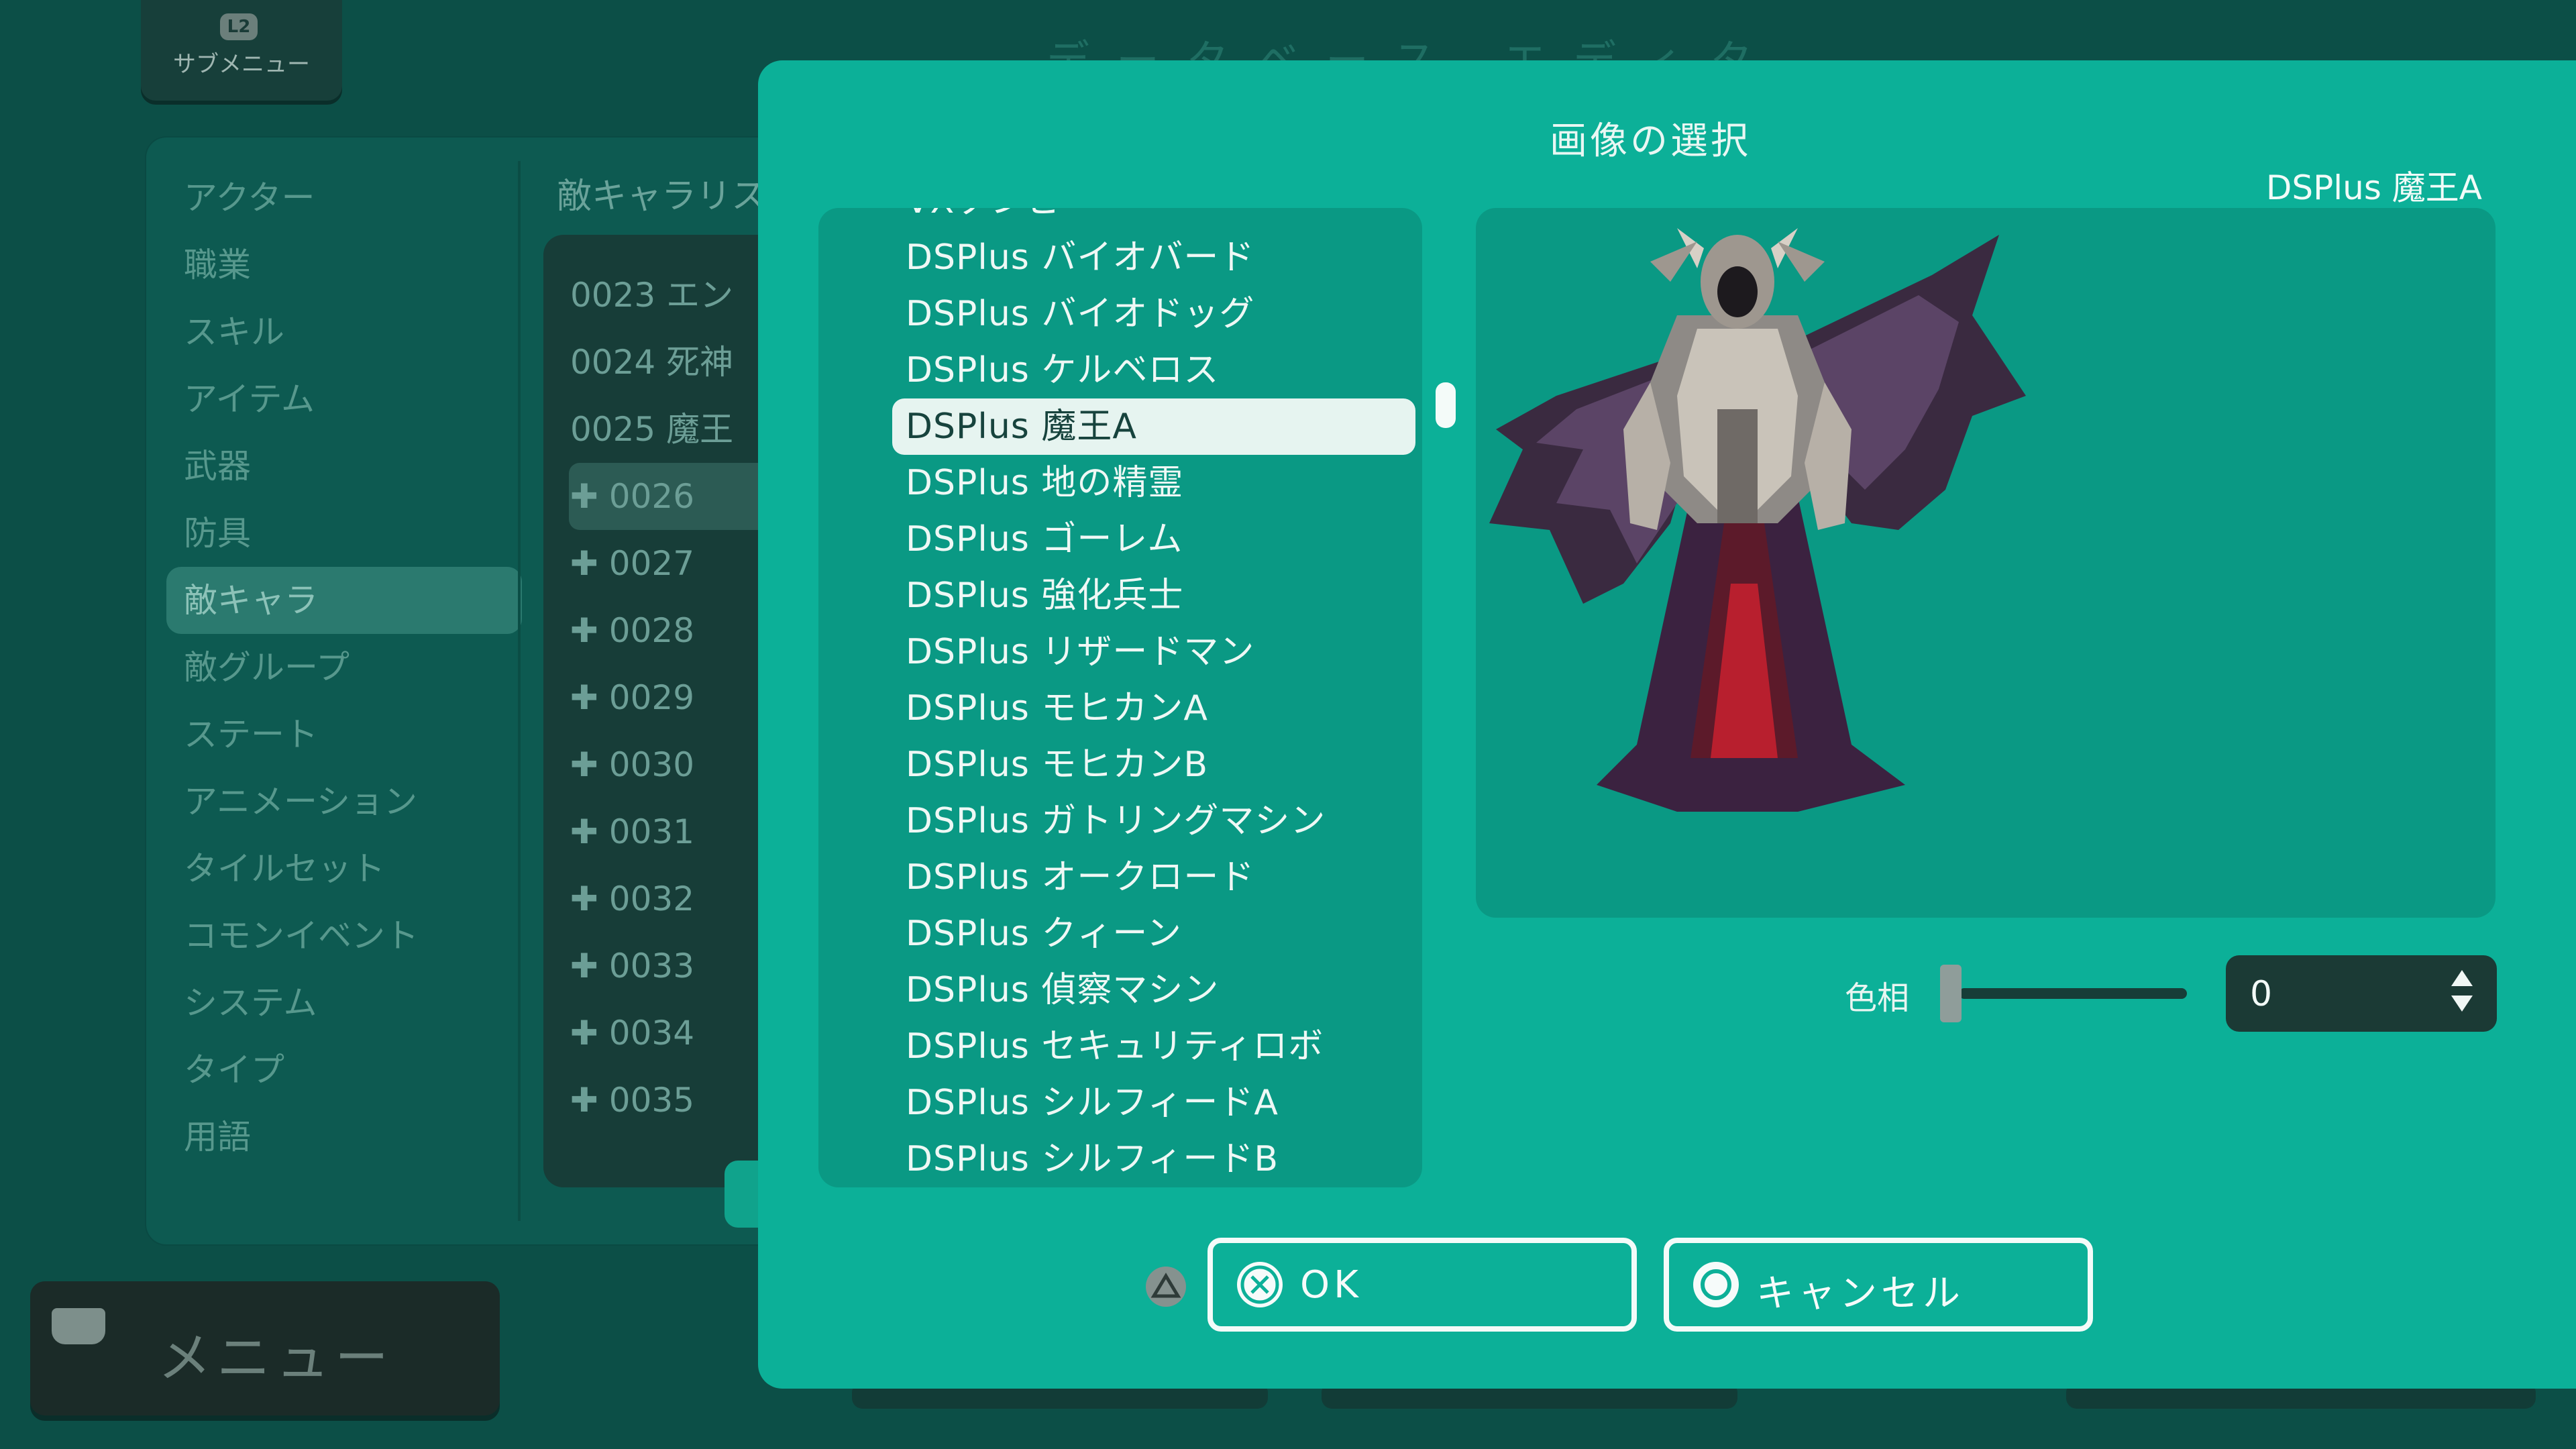  Describe the element at coordinates (2462, 1004) in the screenshot. I see `decrement-arrow-icon` at that location.